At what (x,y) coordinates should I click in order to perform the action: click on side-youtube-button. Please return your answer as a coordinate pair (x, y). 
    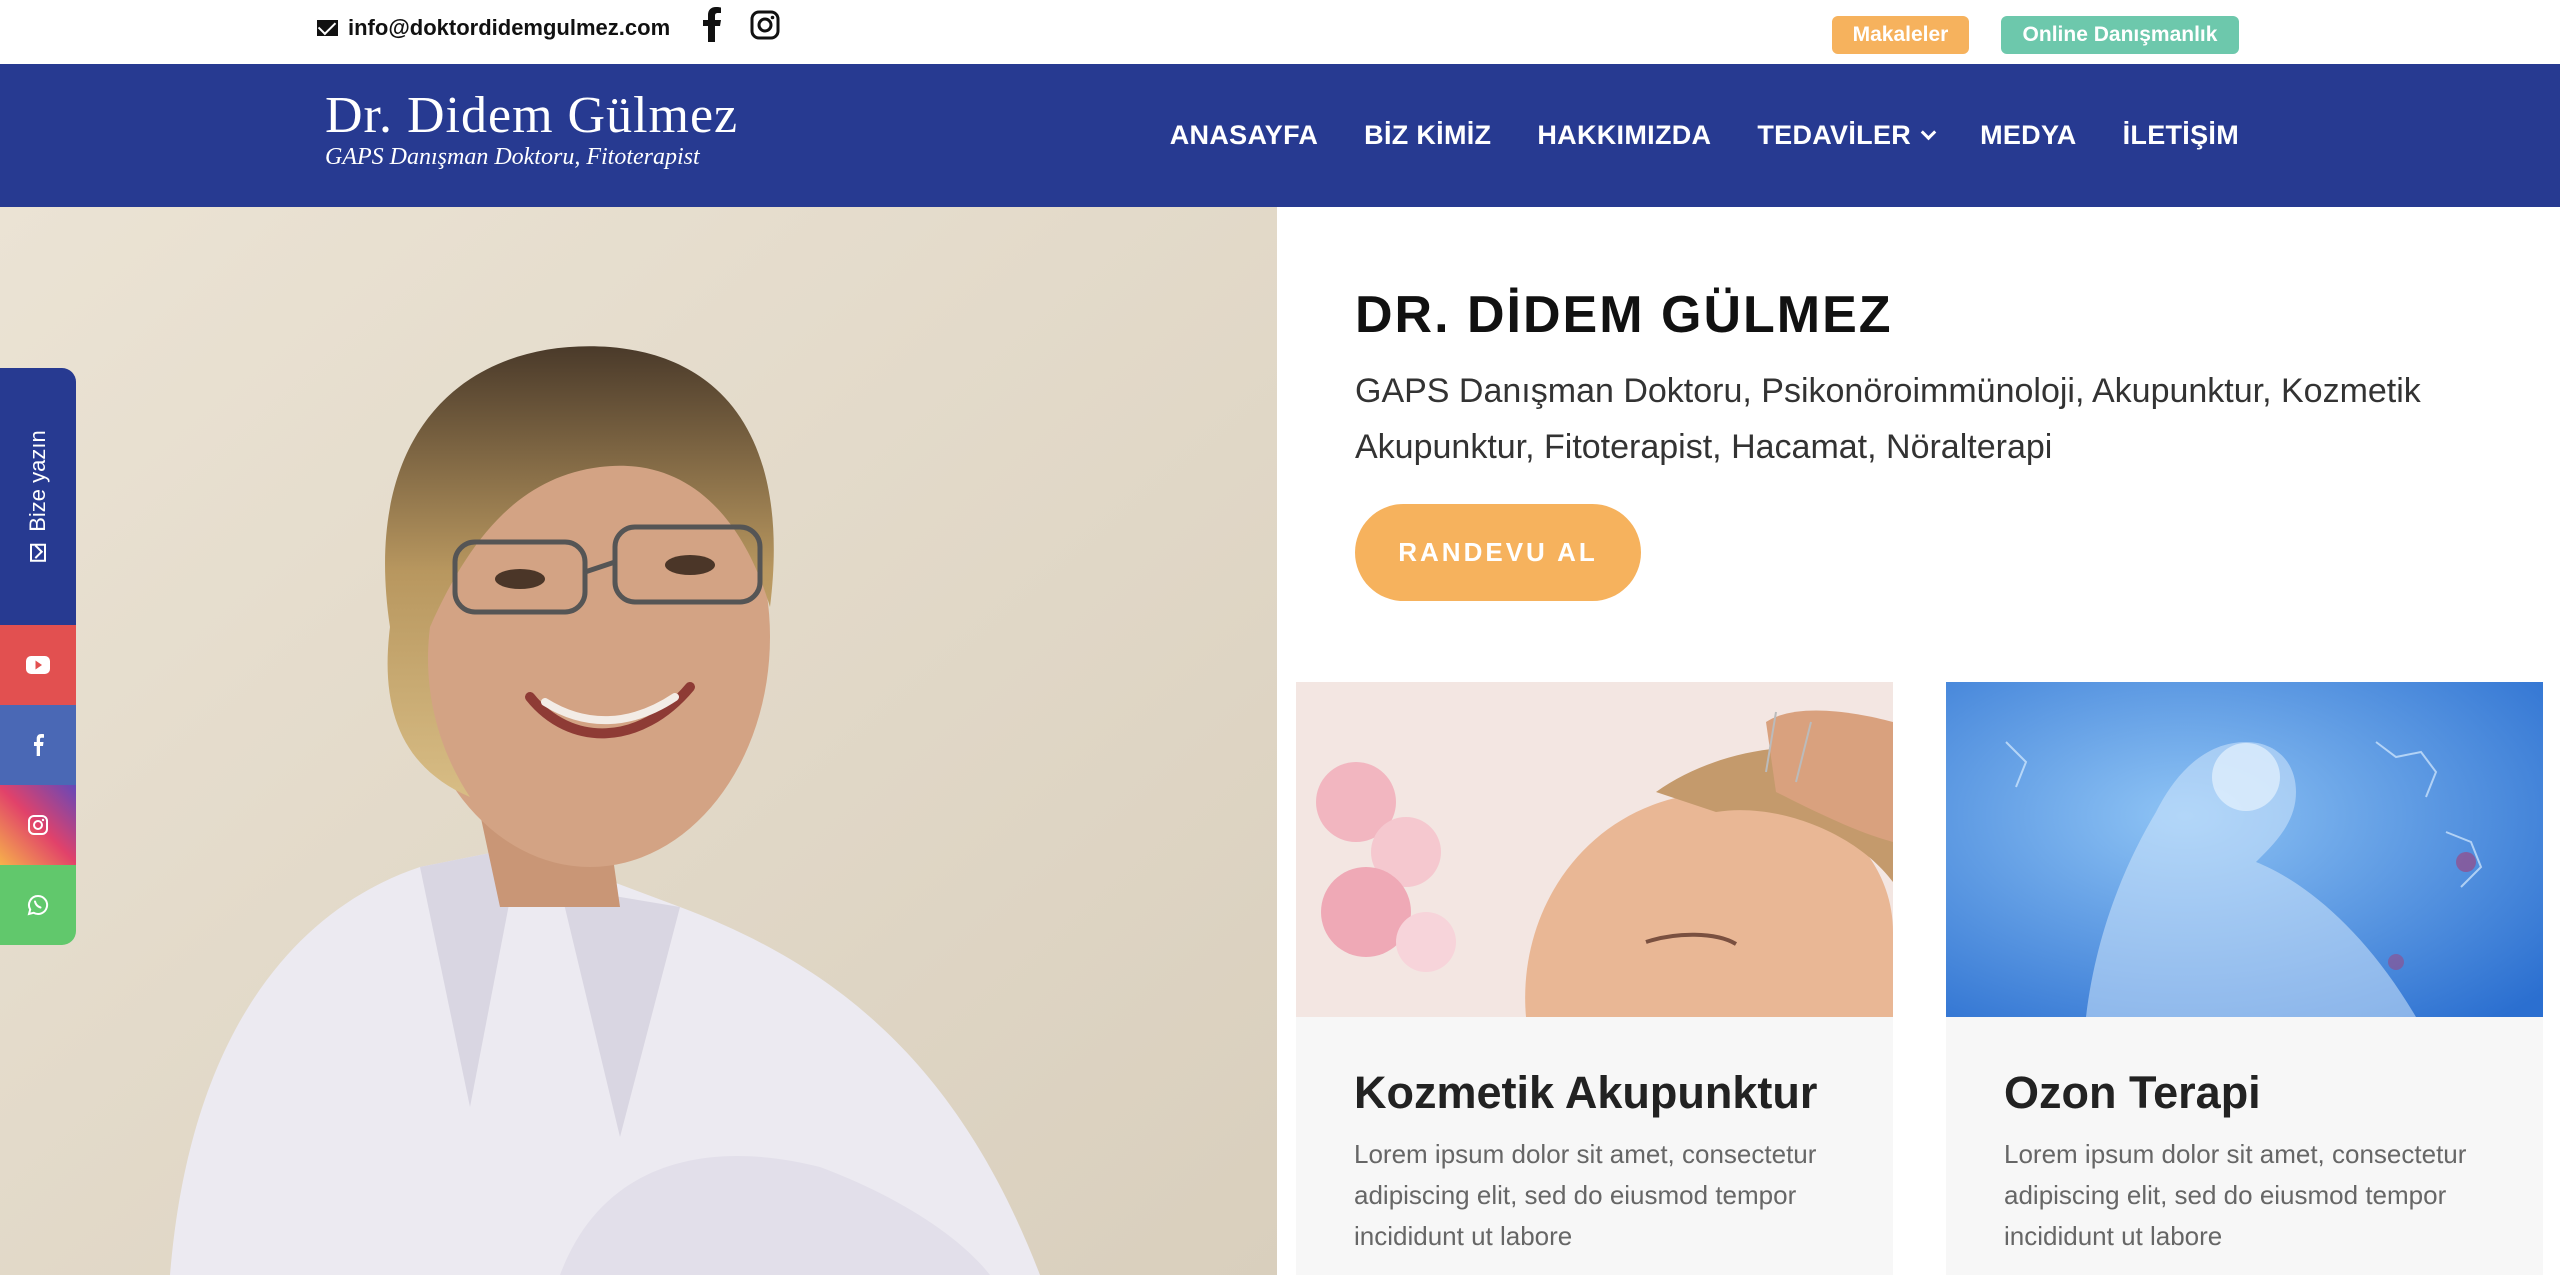
    Looking at the image, I should click on (38, 665).